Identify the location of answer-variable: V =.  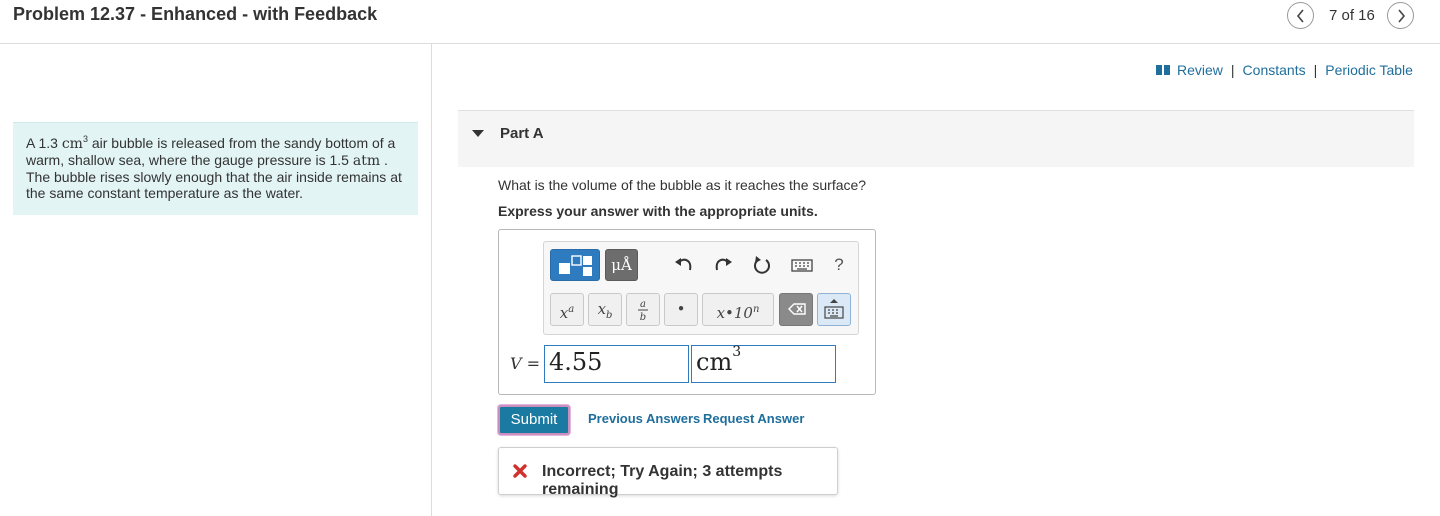
(525, 363).